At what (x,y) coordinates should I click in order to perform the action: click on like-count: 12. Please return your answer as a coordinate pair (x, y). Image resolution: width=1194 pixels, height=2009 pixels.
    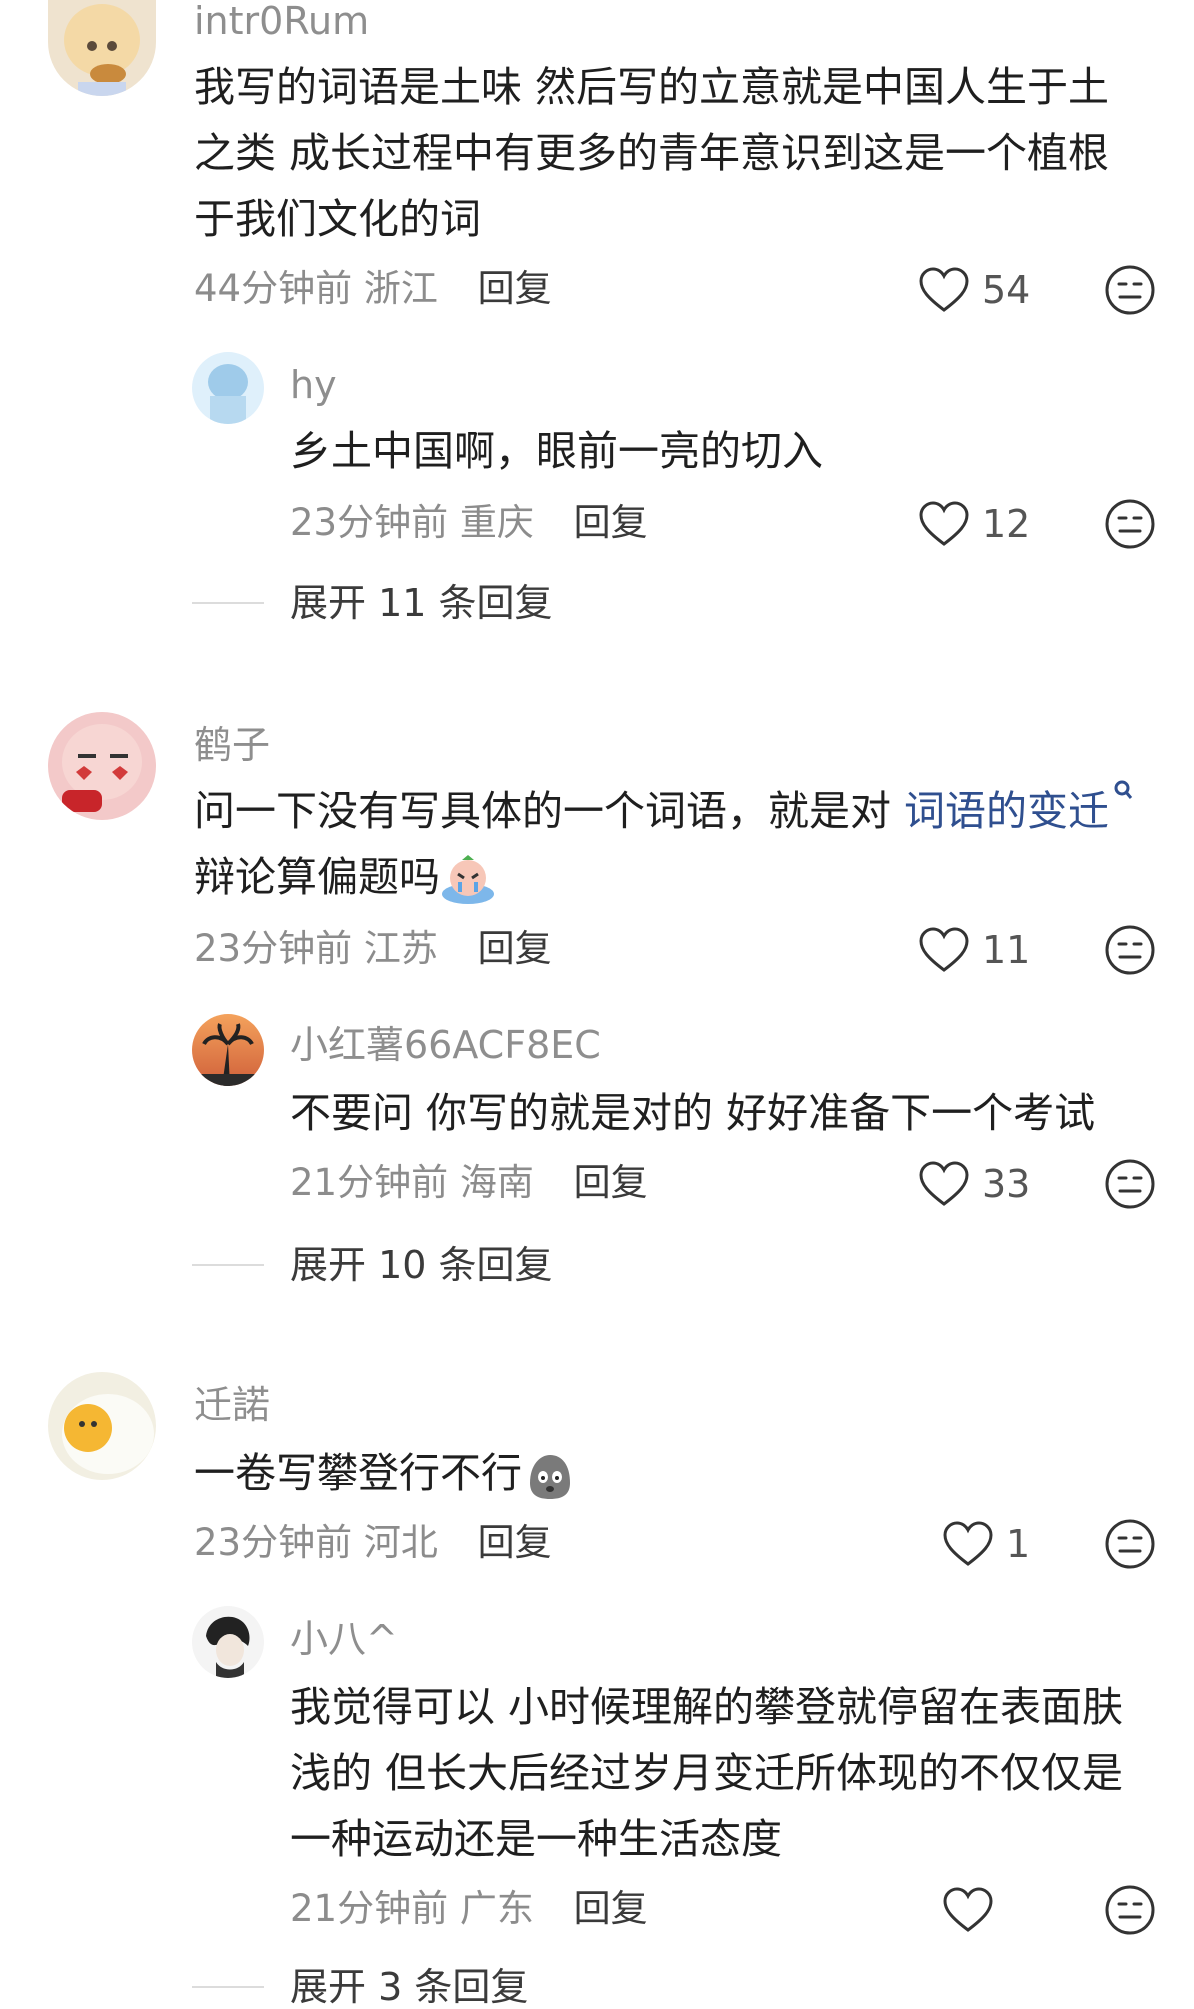
    Looking at the image, I should click on (1006, 524).